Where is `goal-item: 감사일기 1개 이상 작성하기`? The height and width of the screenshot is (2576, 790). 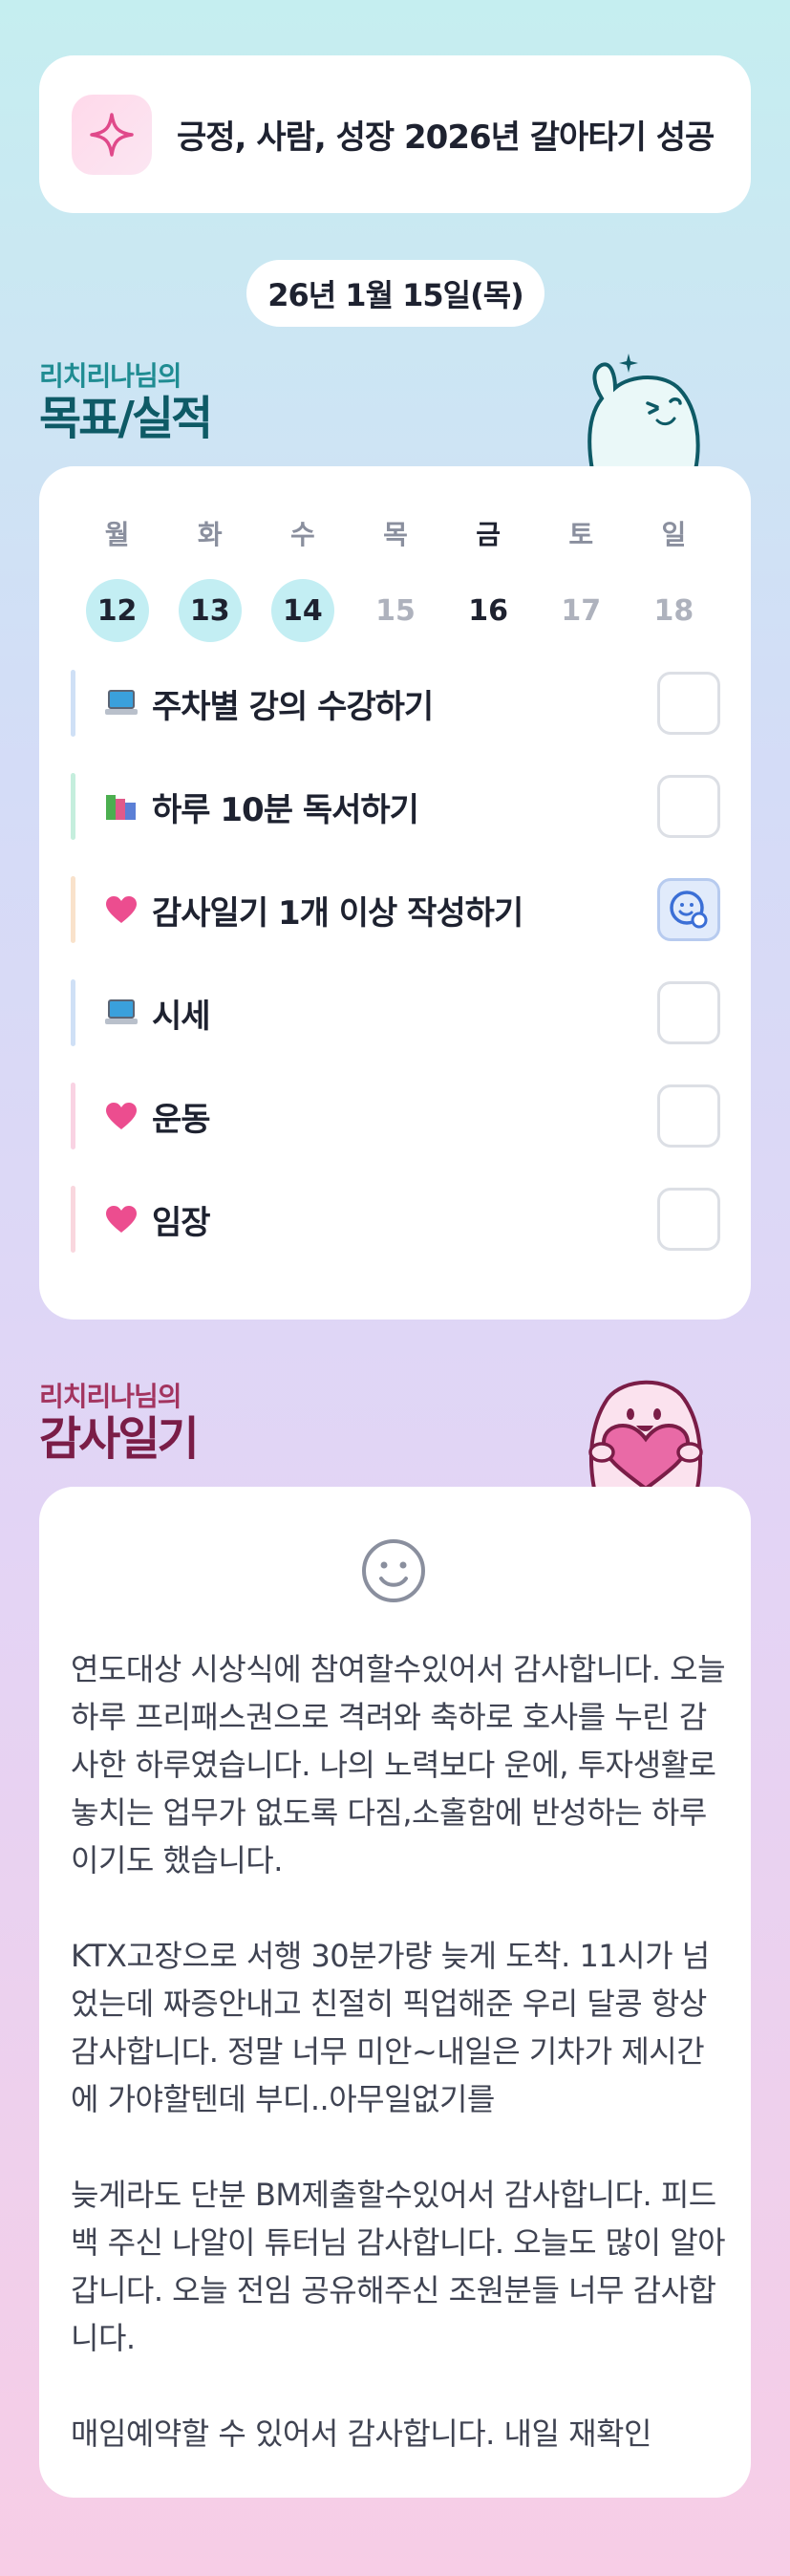
goal-item: 감사일기 1개 이상 작성하기 is located at coordinates (396, 909).